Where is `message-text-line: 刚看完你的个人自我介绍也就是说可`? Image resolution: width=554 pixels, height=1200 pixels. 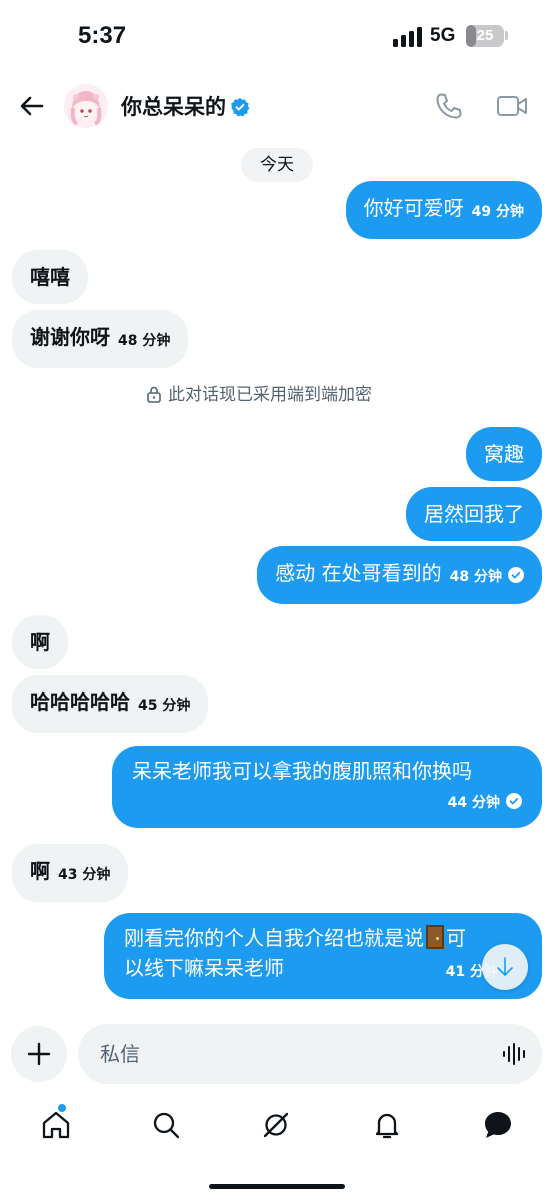 message-text-line: 刚看完你的个人自我介绍也就是说可 is located at coordinates (323, 938).